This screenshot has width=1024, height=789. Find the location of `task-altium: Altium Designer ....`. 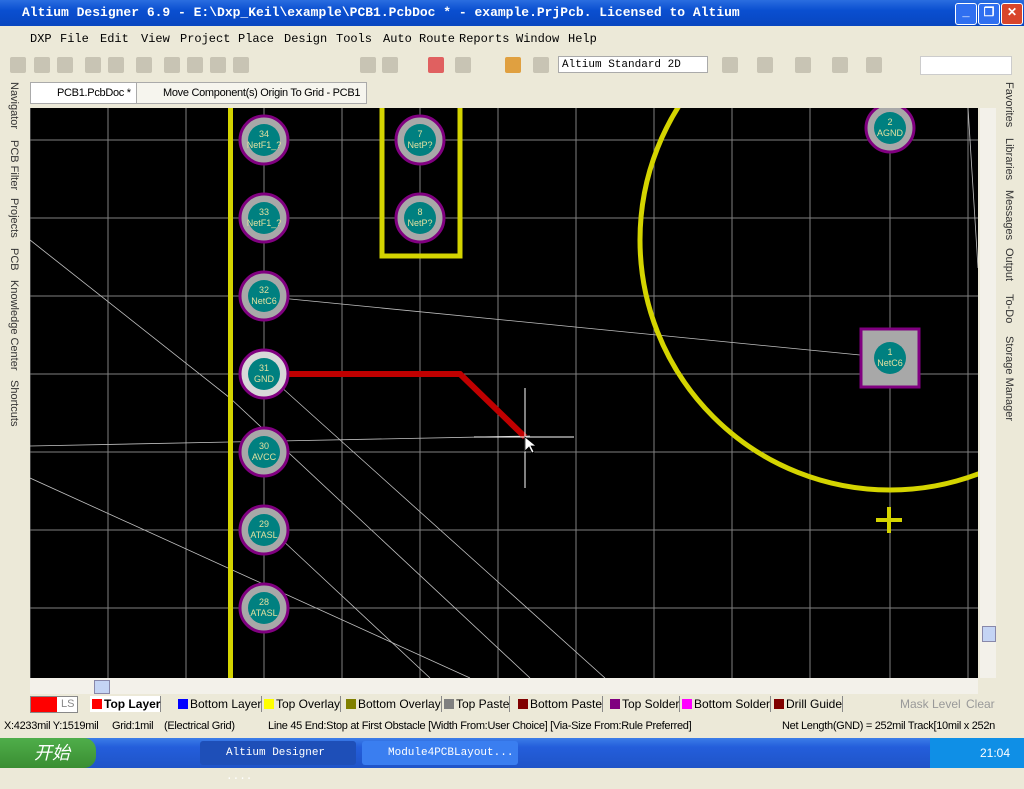

task-altium: Altium Designer .... is located at coordinates (278, 762).